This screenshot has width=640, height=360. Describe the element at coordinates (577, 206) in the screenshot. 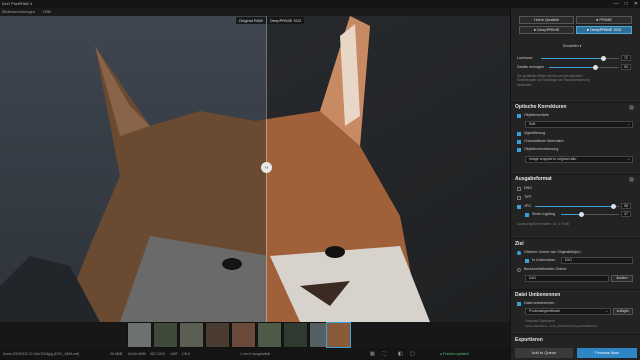

I see `jpg-quality-slider` at that location.